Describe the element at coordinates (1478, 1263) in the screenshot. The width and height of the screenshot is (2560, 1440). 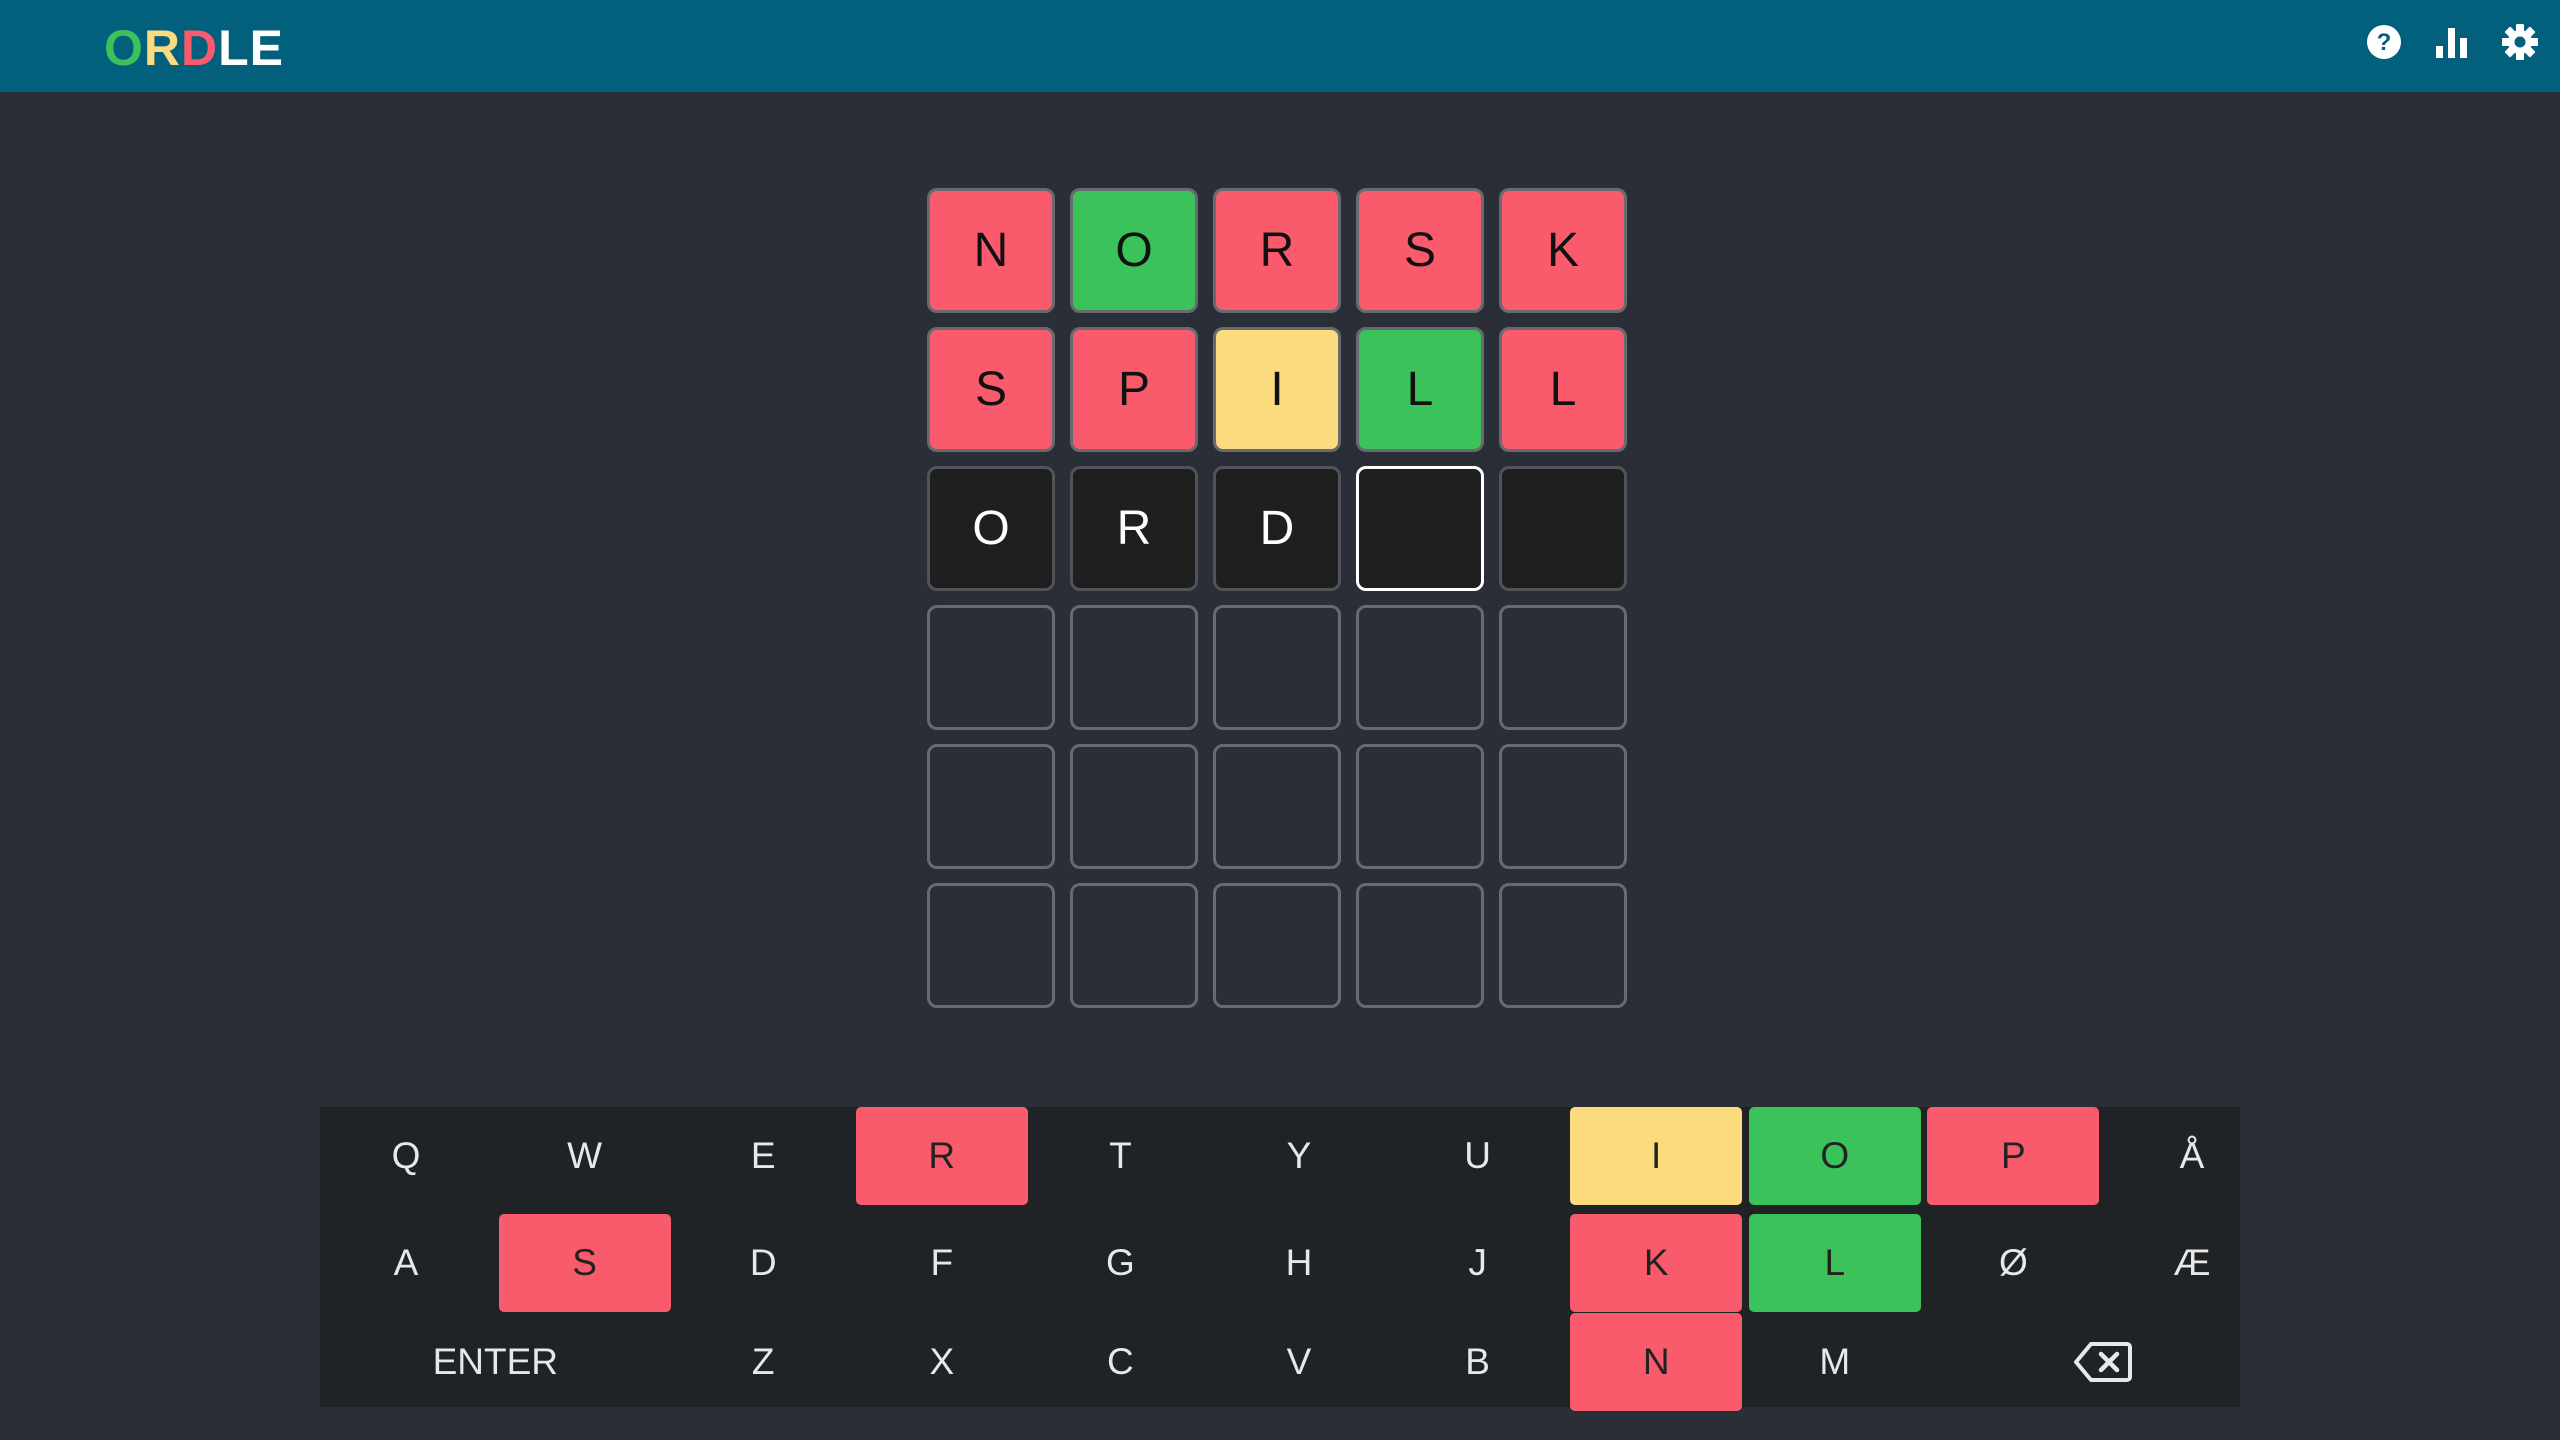
I see `key-J: J` at that location.